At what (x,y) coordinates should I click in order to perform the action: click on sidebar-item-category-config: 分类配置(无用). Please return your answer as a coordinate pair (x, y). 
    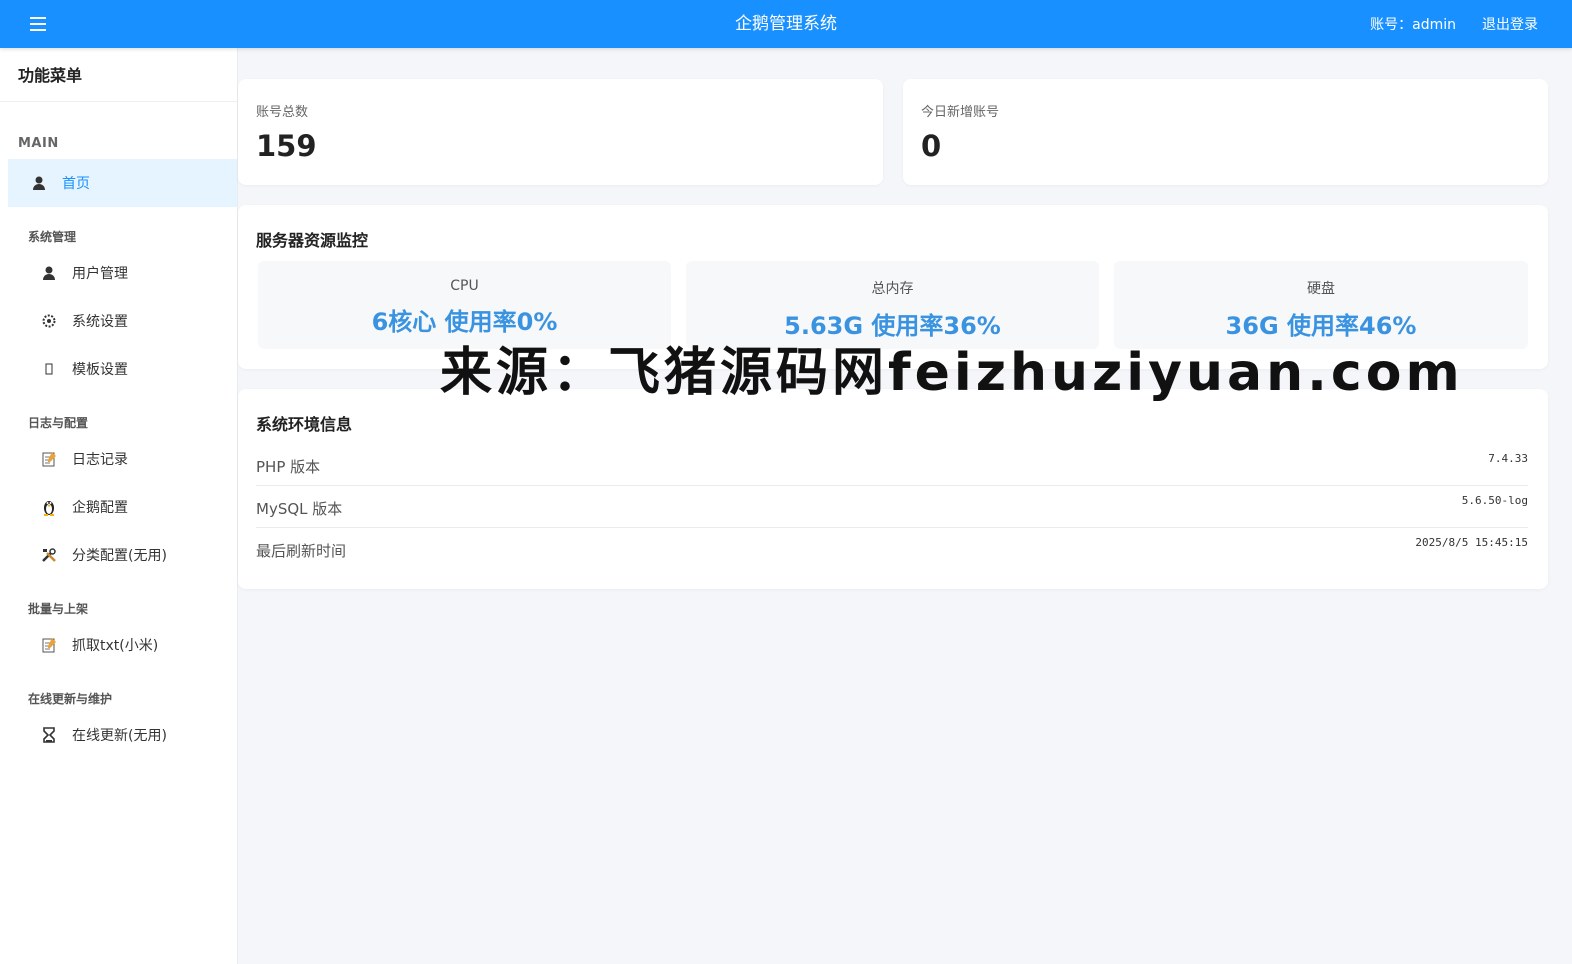
    Looking at the image, I should click on (118, 555).